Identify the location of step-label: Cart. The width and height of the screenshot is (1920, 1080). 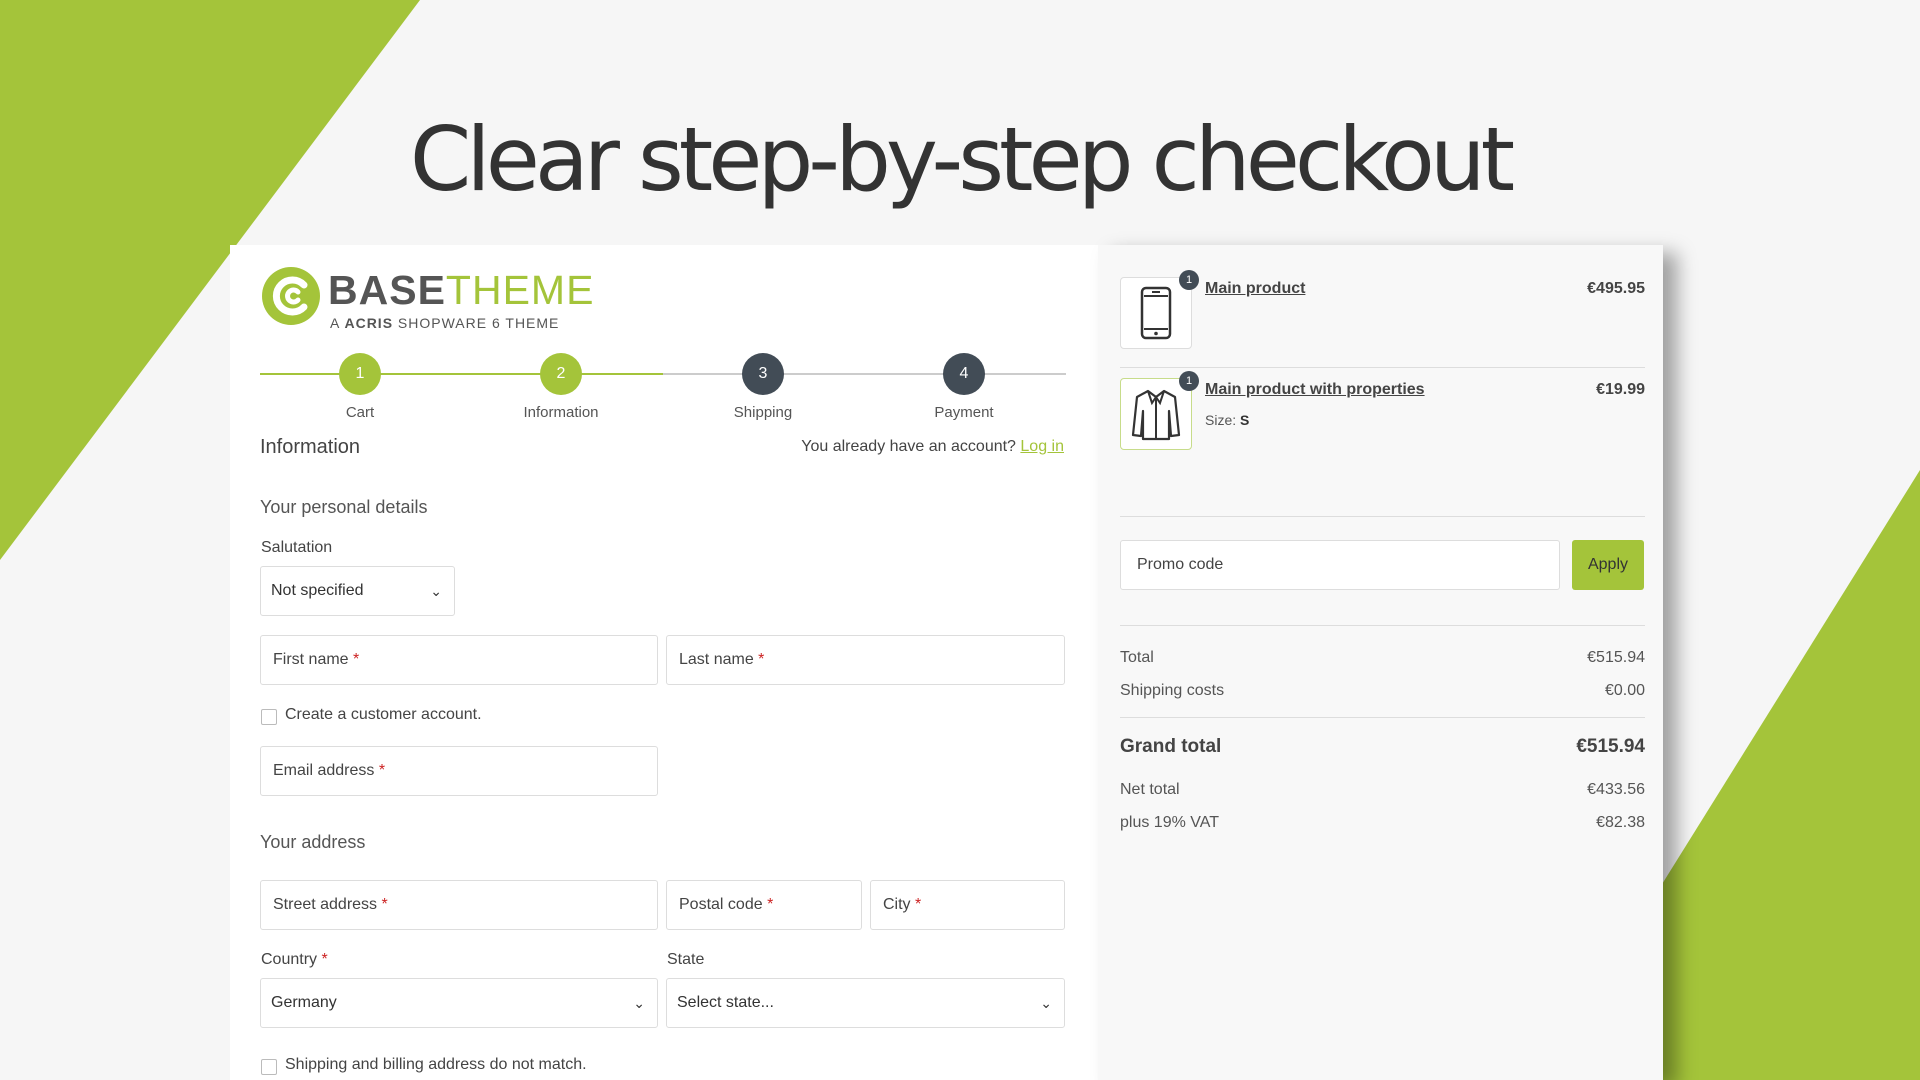
(360, 412).